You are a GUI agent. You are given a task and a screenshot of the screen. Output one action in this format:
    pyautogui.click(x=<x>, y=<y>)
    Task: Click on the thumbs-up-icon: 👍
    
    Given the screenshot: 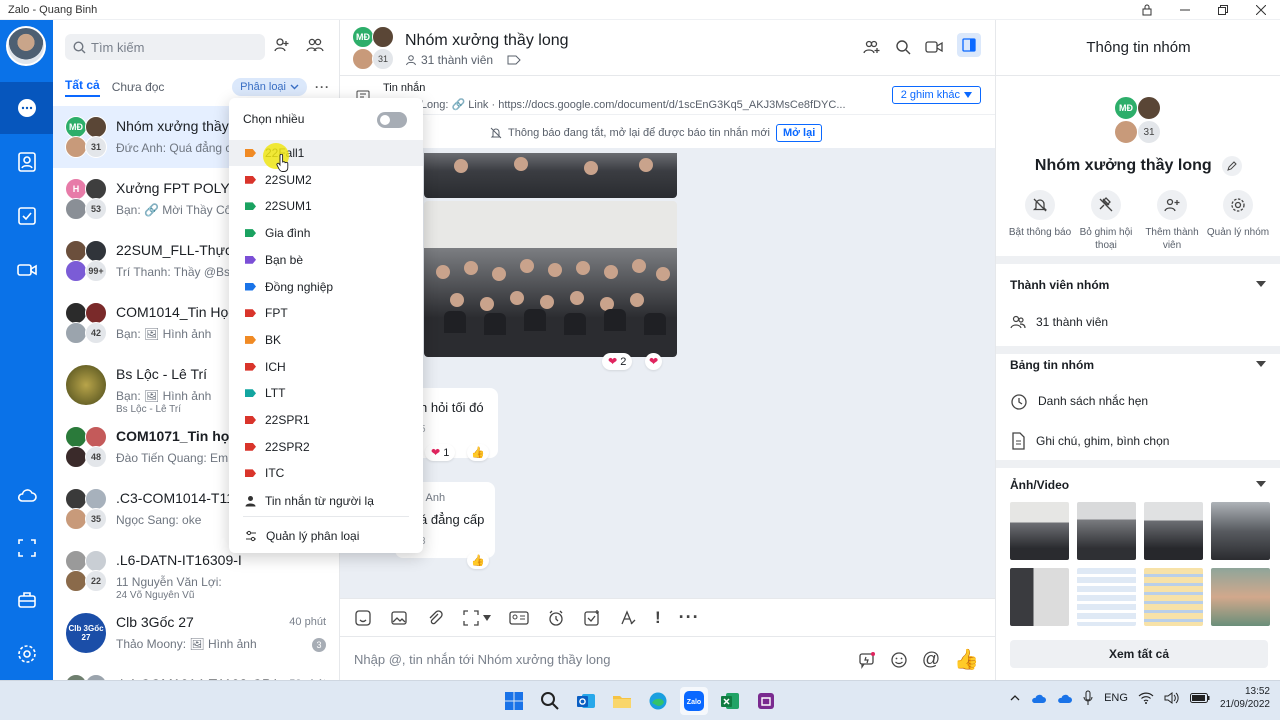 What is the action you would take?
    pyautogui.click(x=966, y=659)
    